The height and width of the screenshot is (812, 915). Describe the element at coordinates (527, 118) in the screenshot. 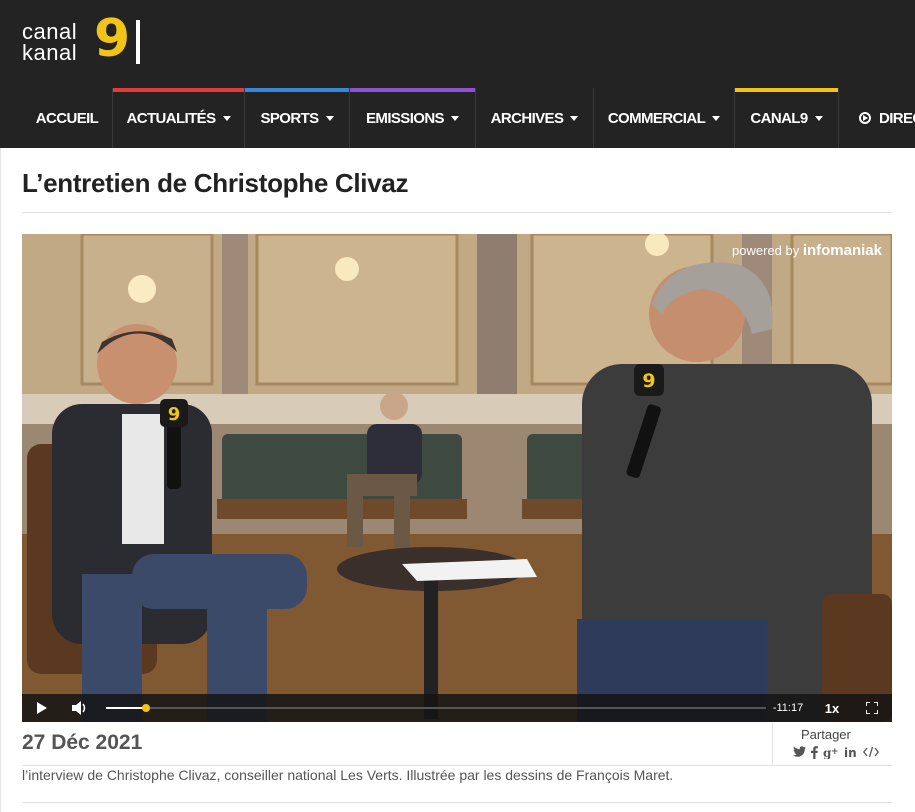

I see `nav-item-label: ARCHIVES` at that location.